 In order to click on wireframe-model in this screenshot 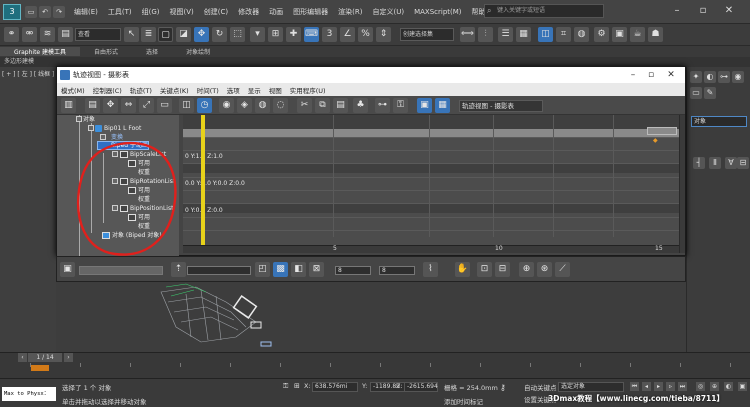, I will do `click(226, 319)`.